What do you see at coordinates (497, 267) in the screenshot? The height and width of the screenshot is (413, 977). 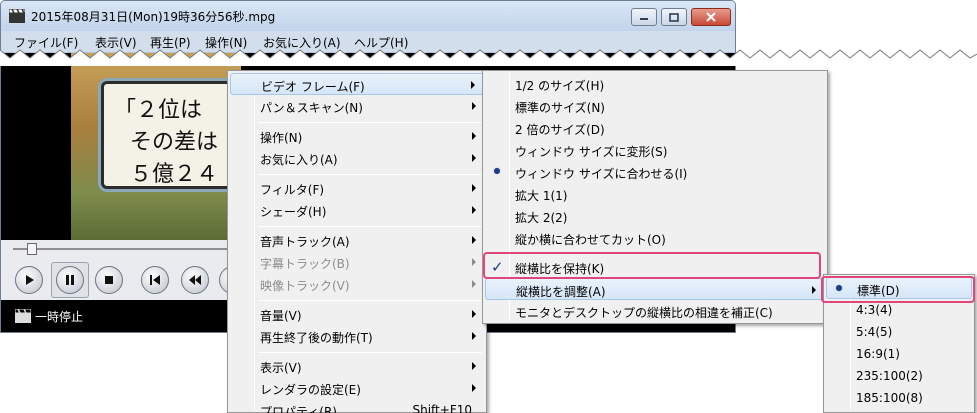 I see `checkmark-icon: ✓` at bounding box center [497, 267].